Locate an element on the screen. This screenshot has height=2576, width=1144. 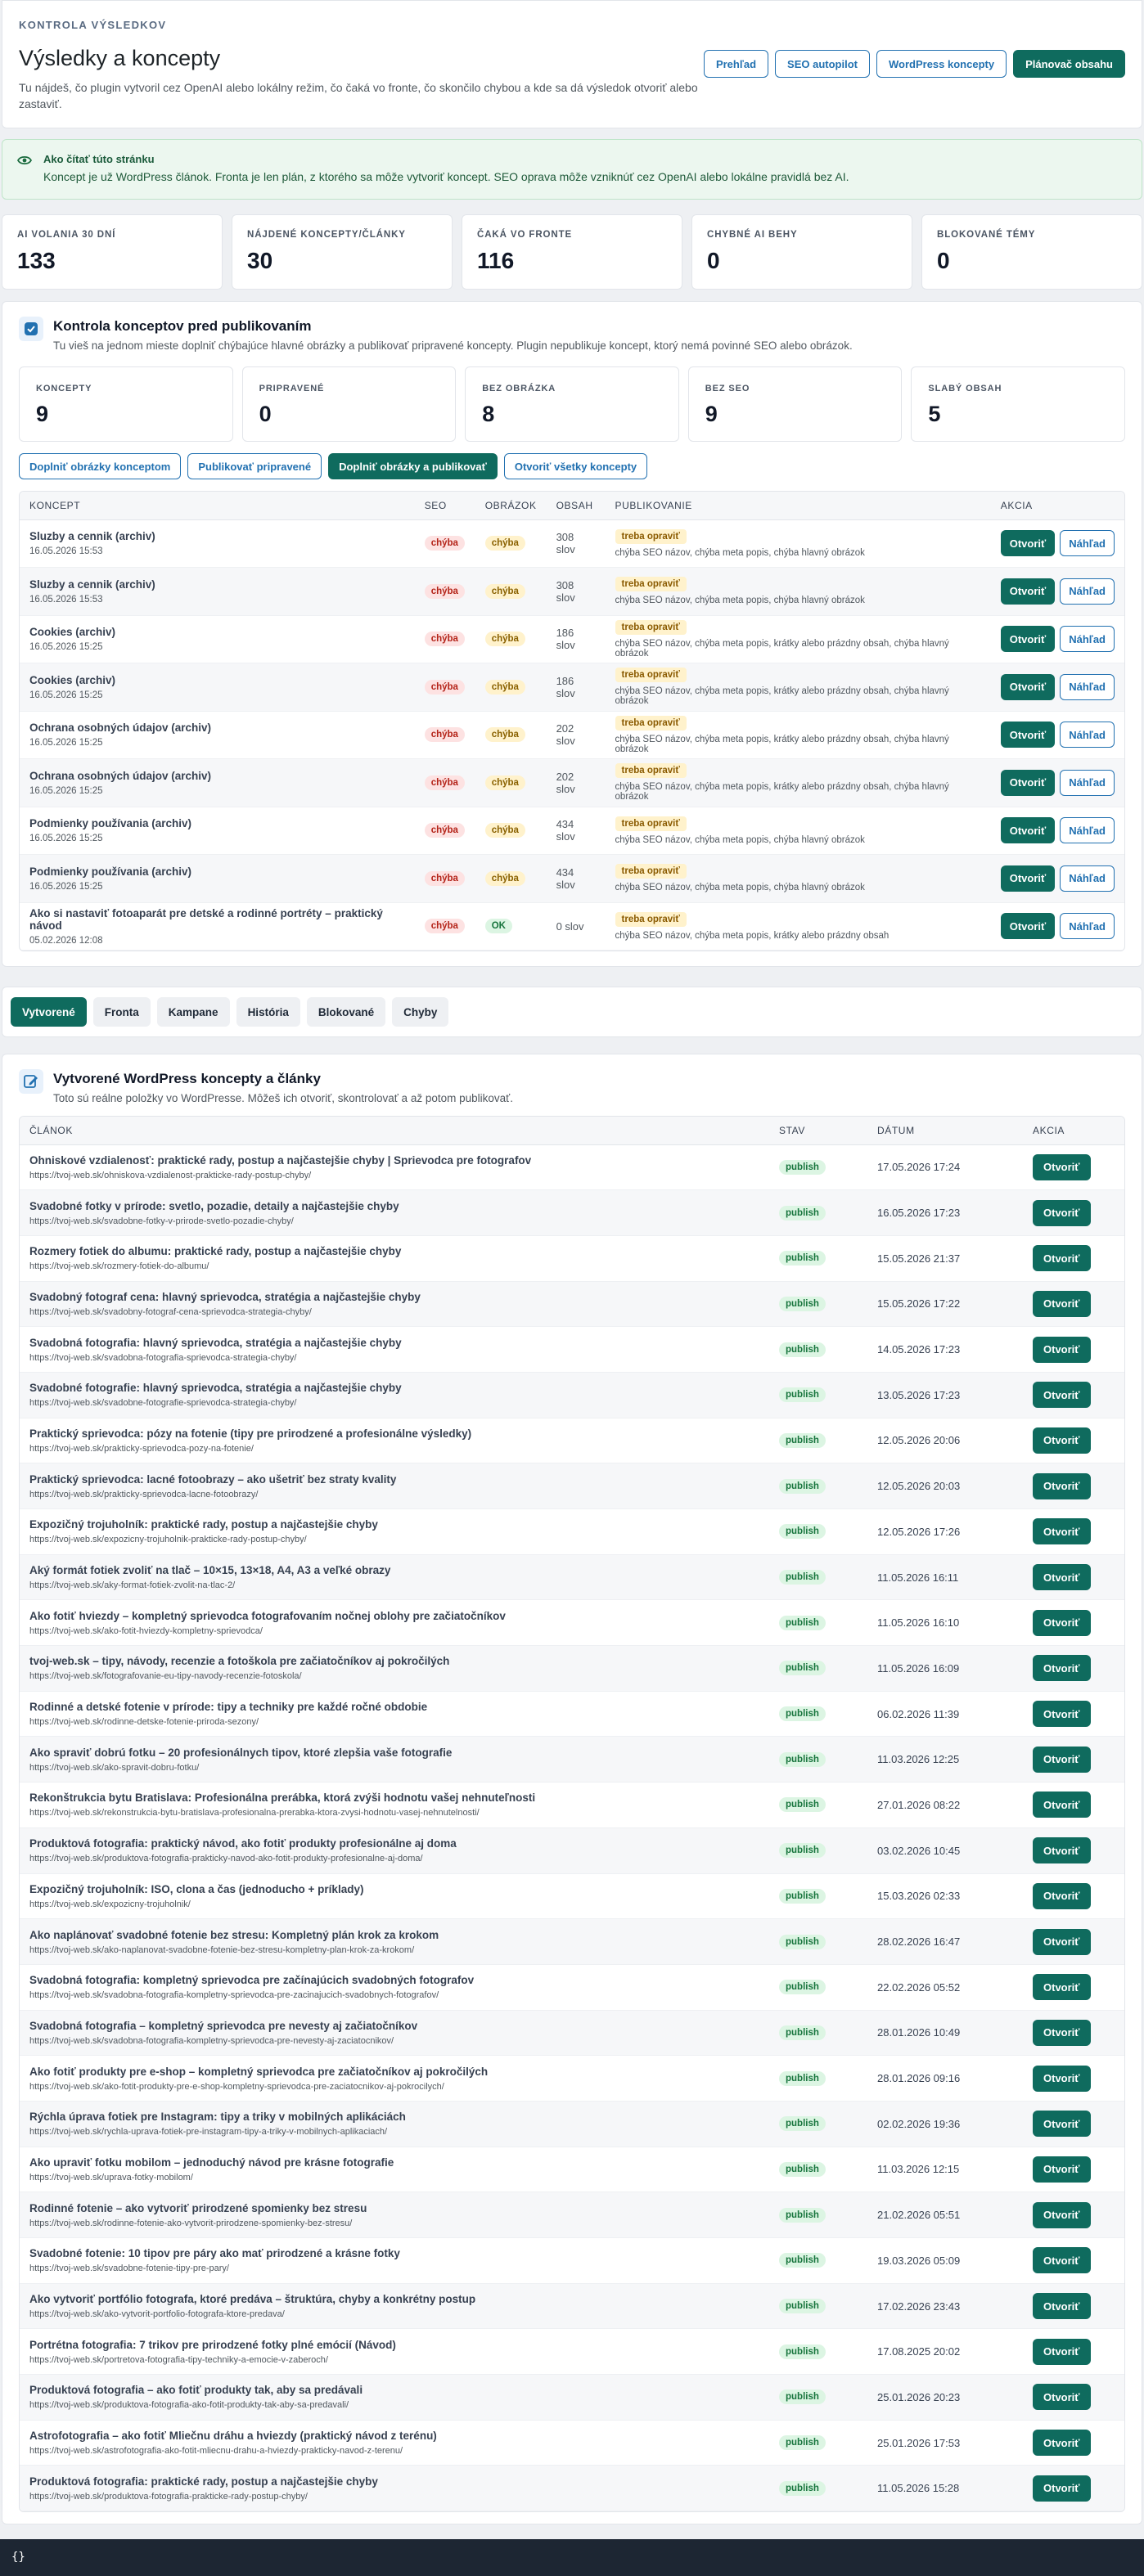
fill-and-publish-button: Doplniť obrázky a publikovať is located at coordinates (413, 466).